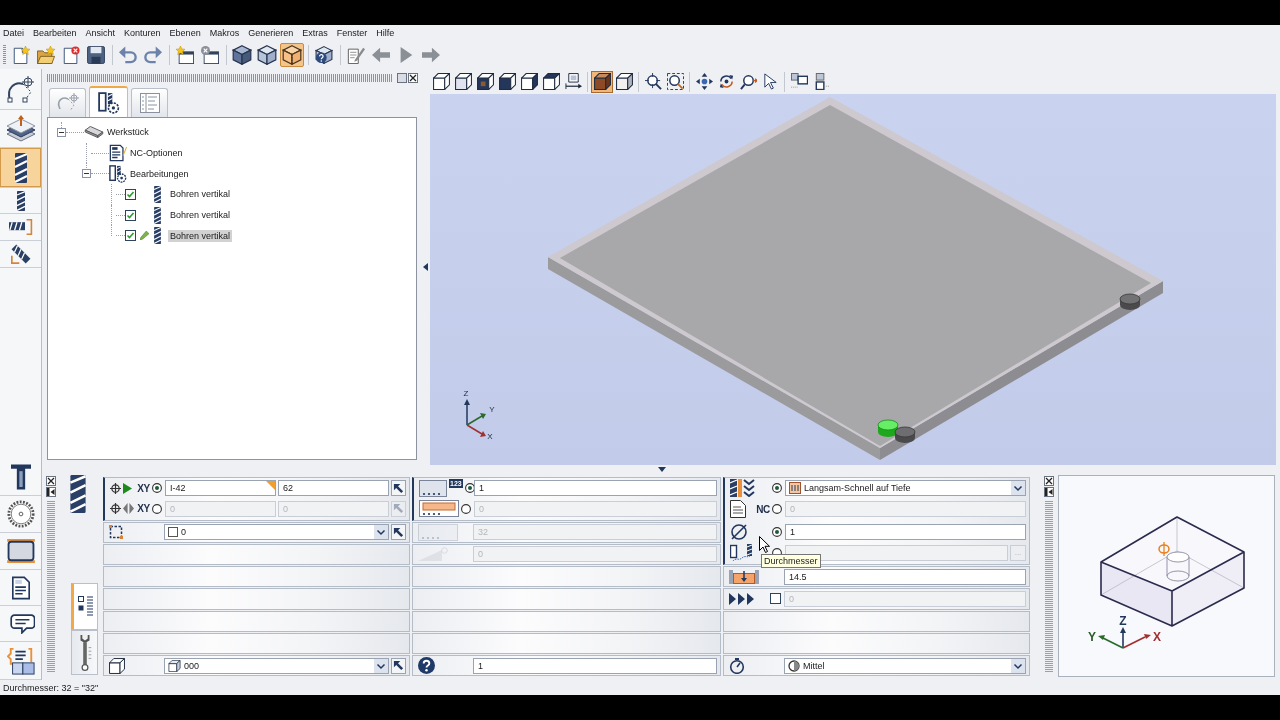 The image size is (1280, 720). What do you see at coordinates (128, 132) in the screenshot?
I see `tree-item: Werkstück` at bounding box center [128, 132].